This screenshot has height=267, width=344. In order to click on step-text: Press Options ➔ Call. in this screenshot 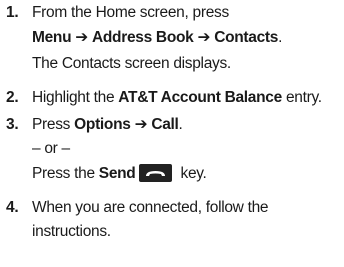, I will do `click(107, 125)`.